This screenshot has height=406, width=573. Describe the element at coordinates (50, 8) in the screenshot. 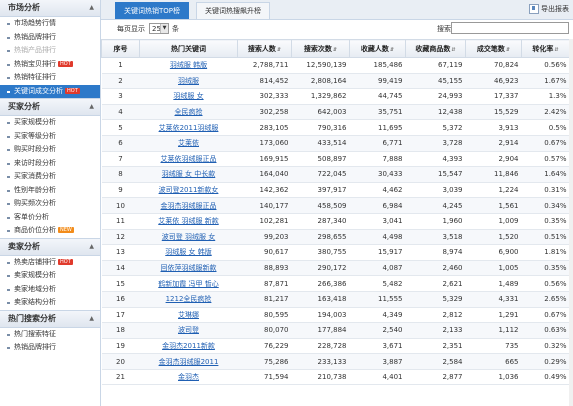

I see `sidebar-section-header: 市场分析 ▲` at that location.